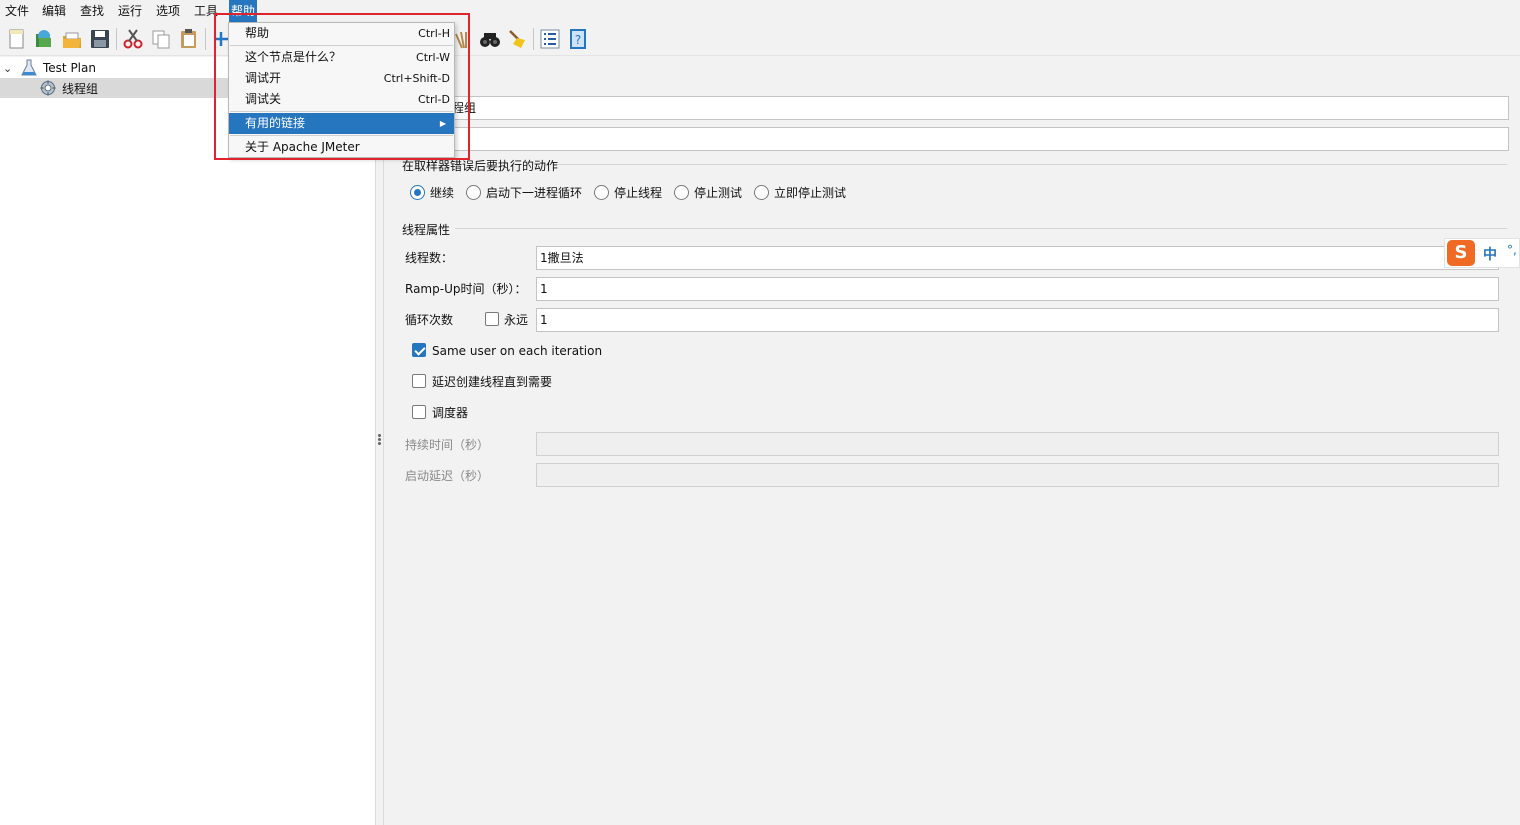  Describe the element at coordinates (44, 39) in the screenshot. I see `templates-icon` at that location.